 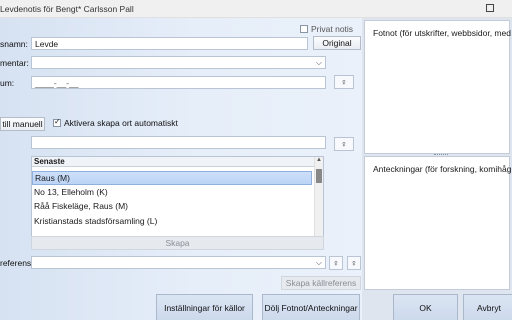 I want to click on date-label: um:, so click(x=7, y=83).